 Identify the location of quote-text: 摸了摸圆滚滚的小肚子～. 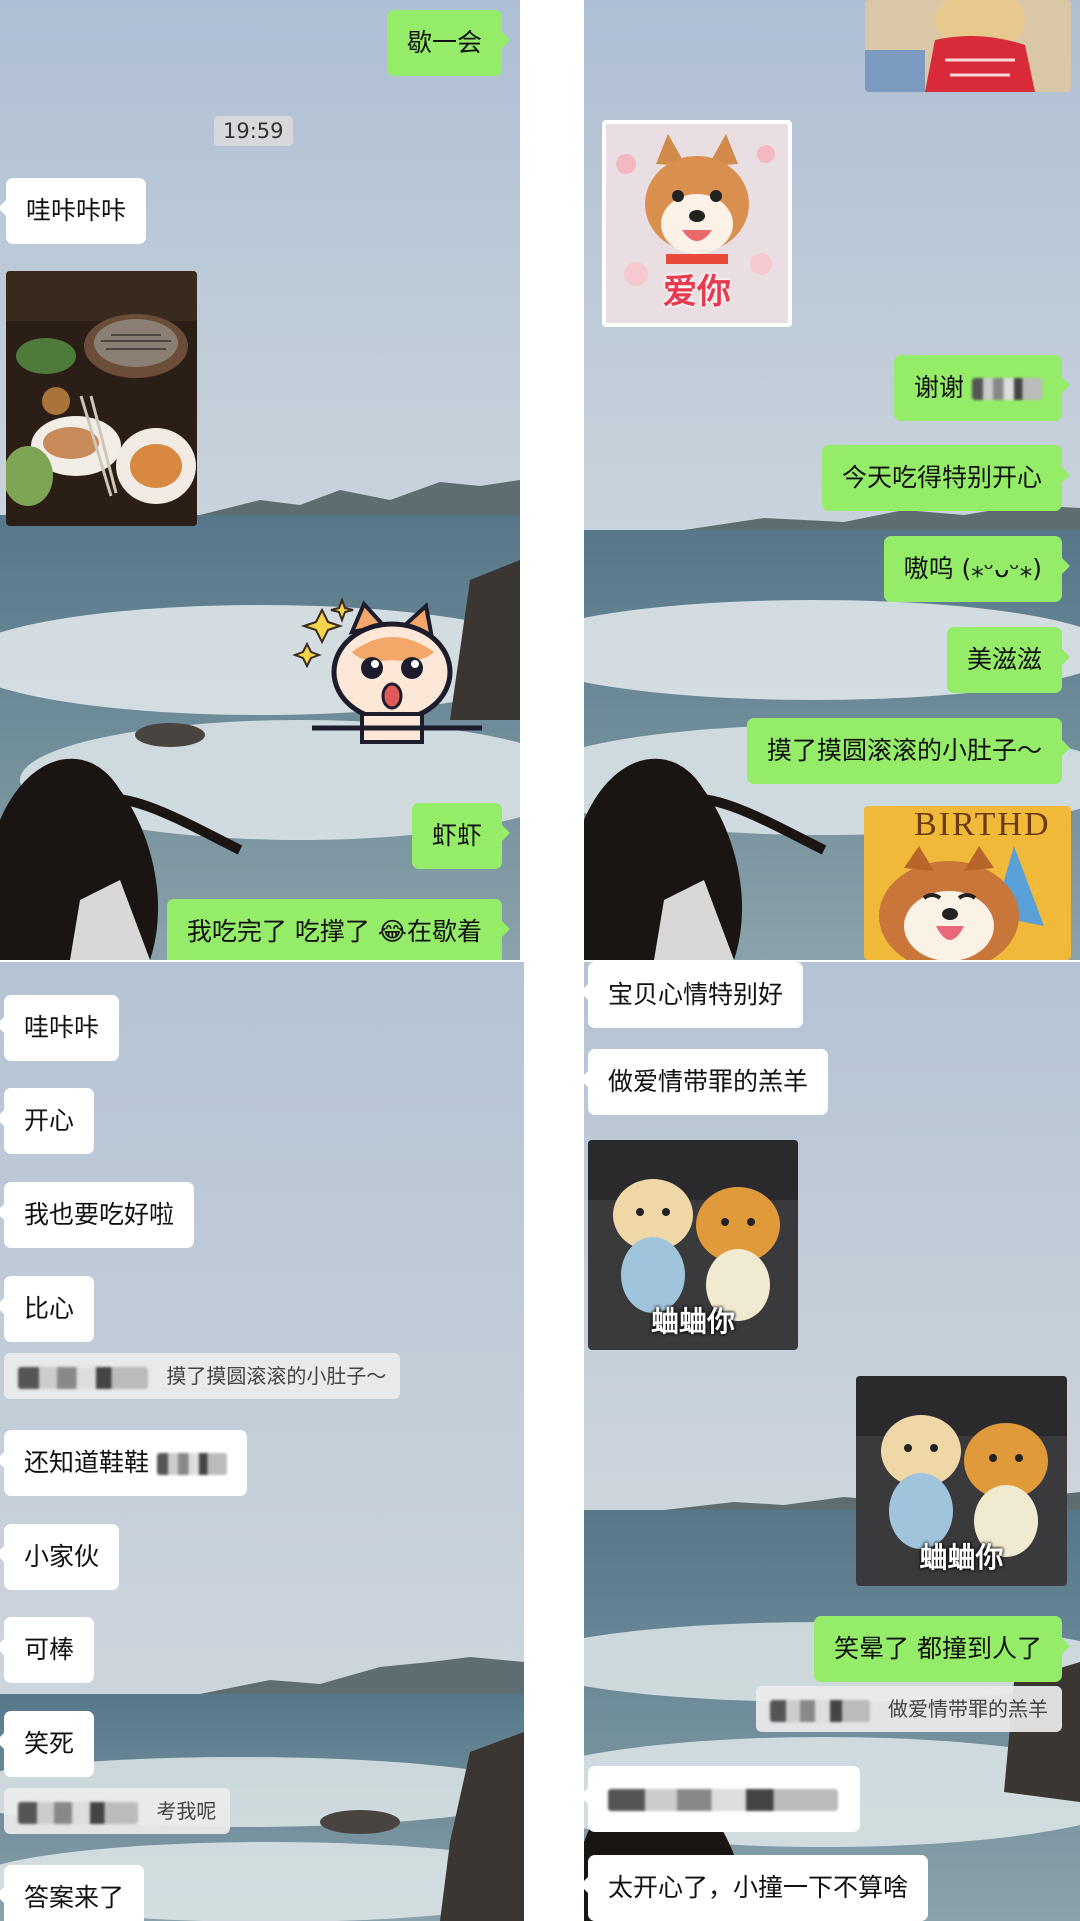
(276, 1376).